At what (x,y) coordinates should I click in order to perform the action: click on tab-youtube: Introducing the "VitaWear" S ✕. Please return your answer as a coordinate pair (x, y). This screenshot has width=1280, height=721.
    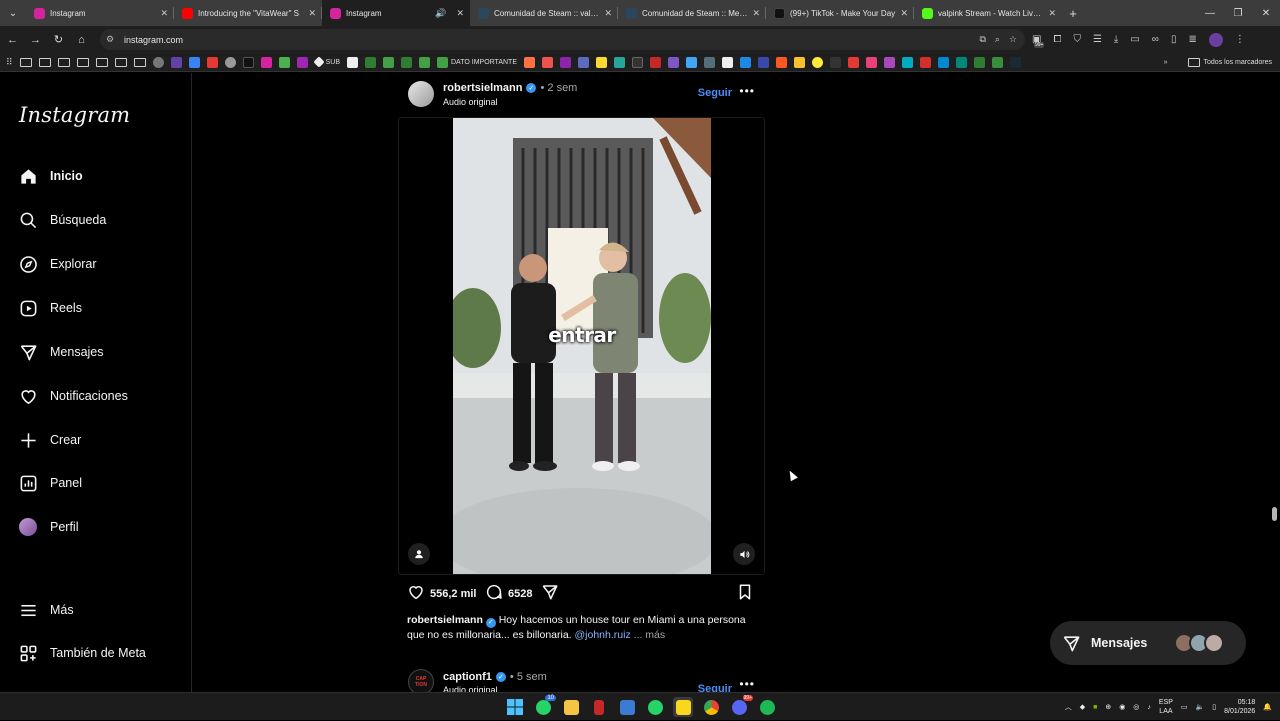
    Looking at the image, I should click on (248, 13).